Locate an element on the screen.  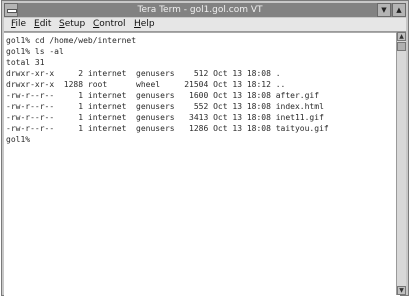
menu-edit-label: dit is located at coordinates (45, 24).